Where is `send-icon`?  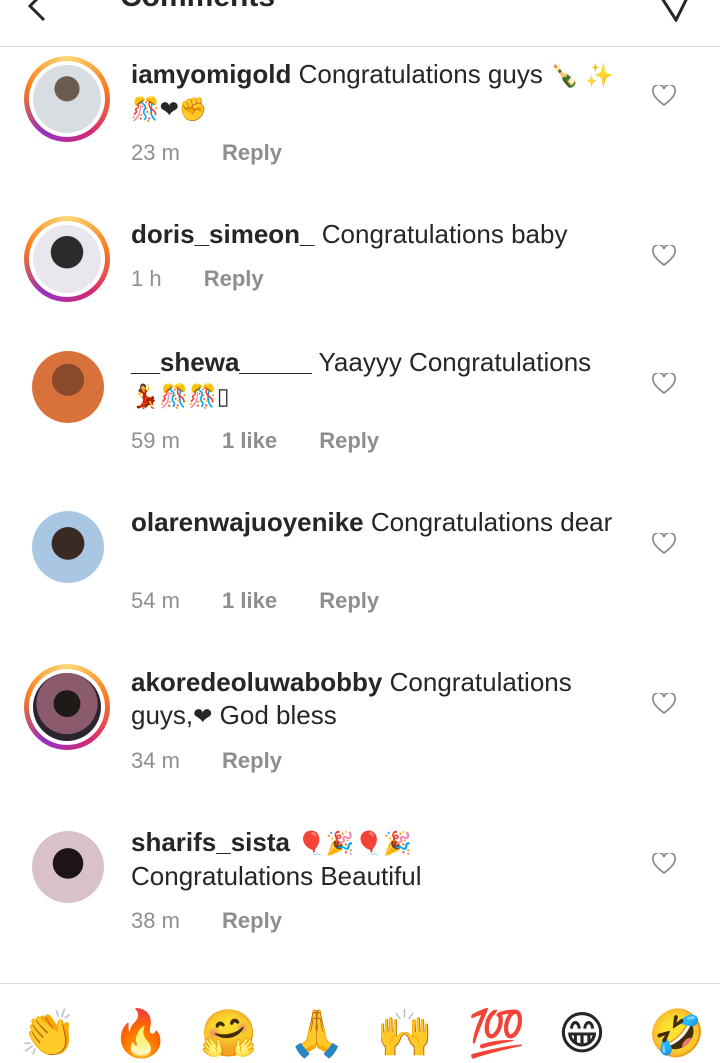
send-icon is located at coordinates (674, 11).